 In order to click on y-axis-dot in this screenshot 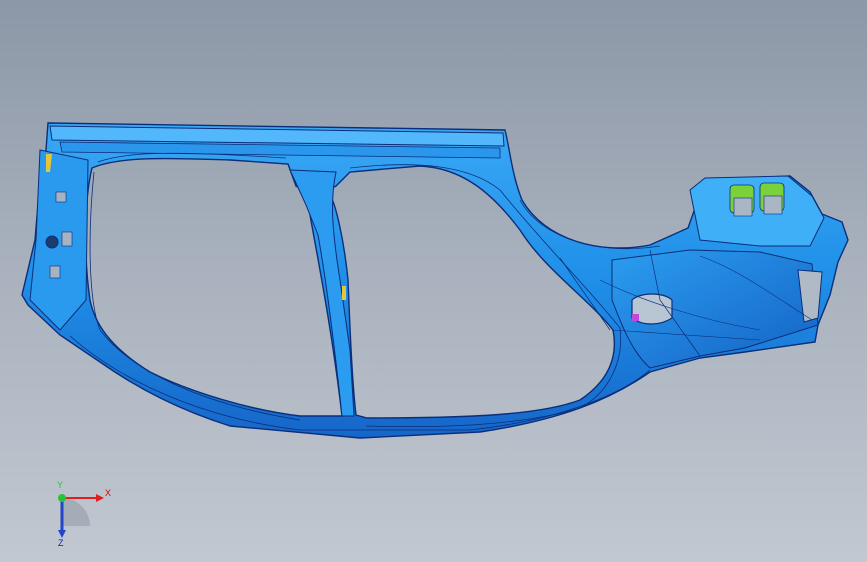, I will do `click(62, 498)`.